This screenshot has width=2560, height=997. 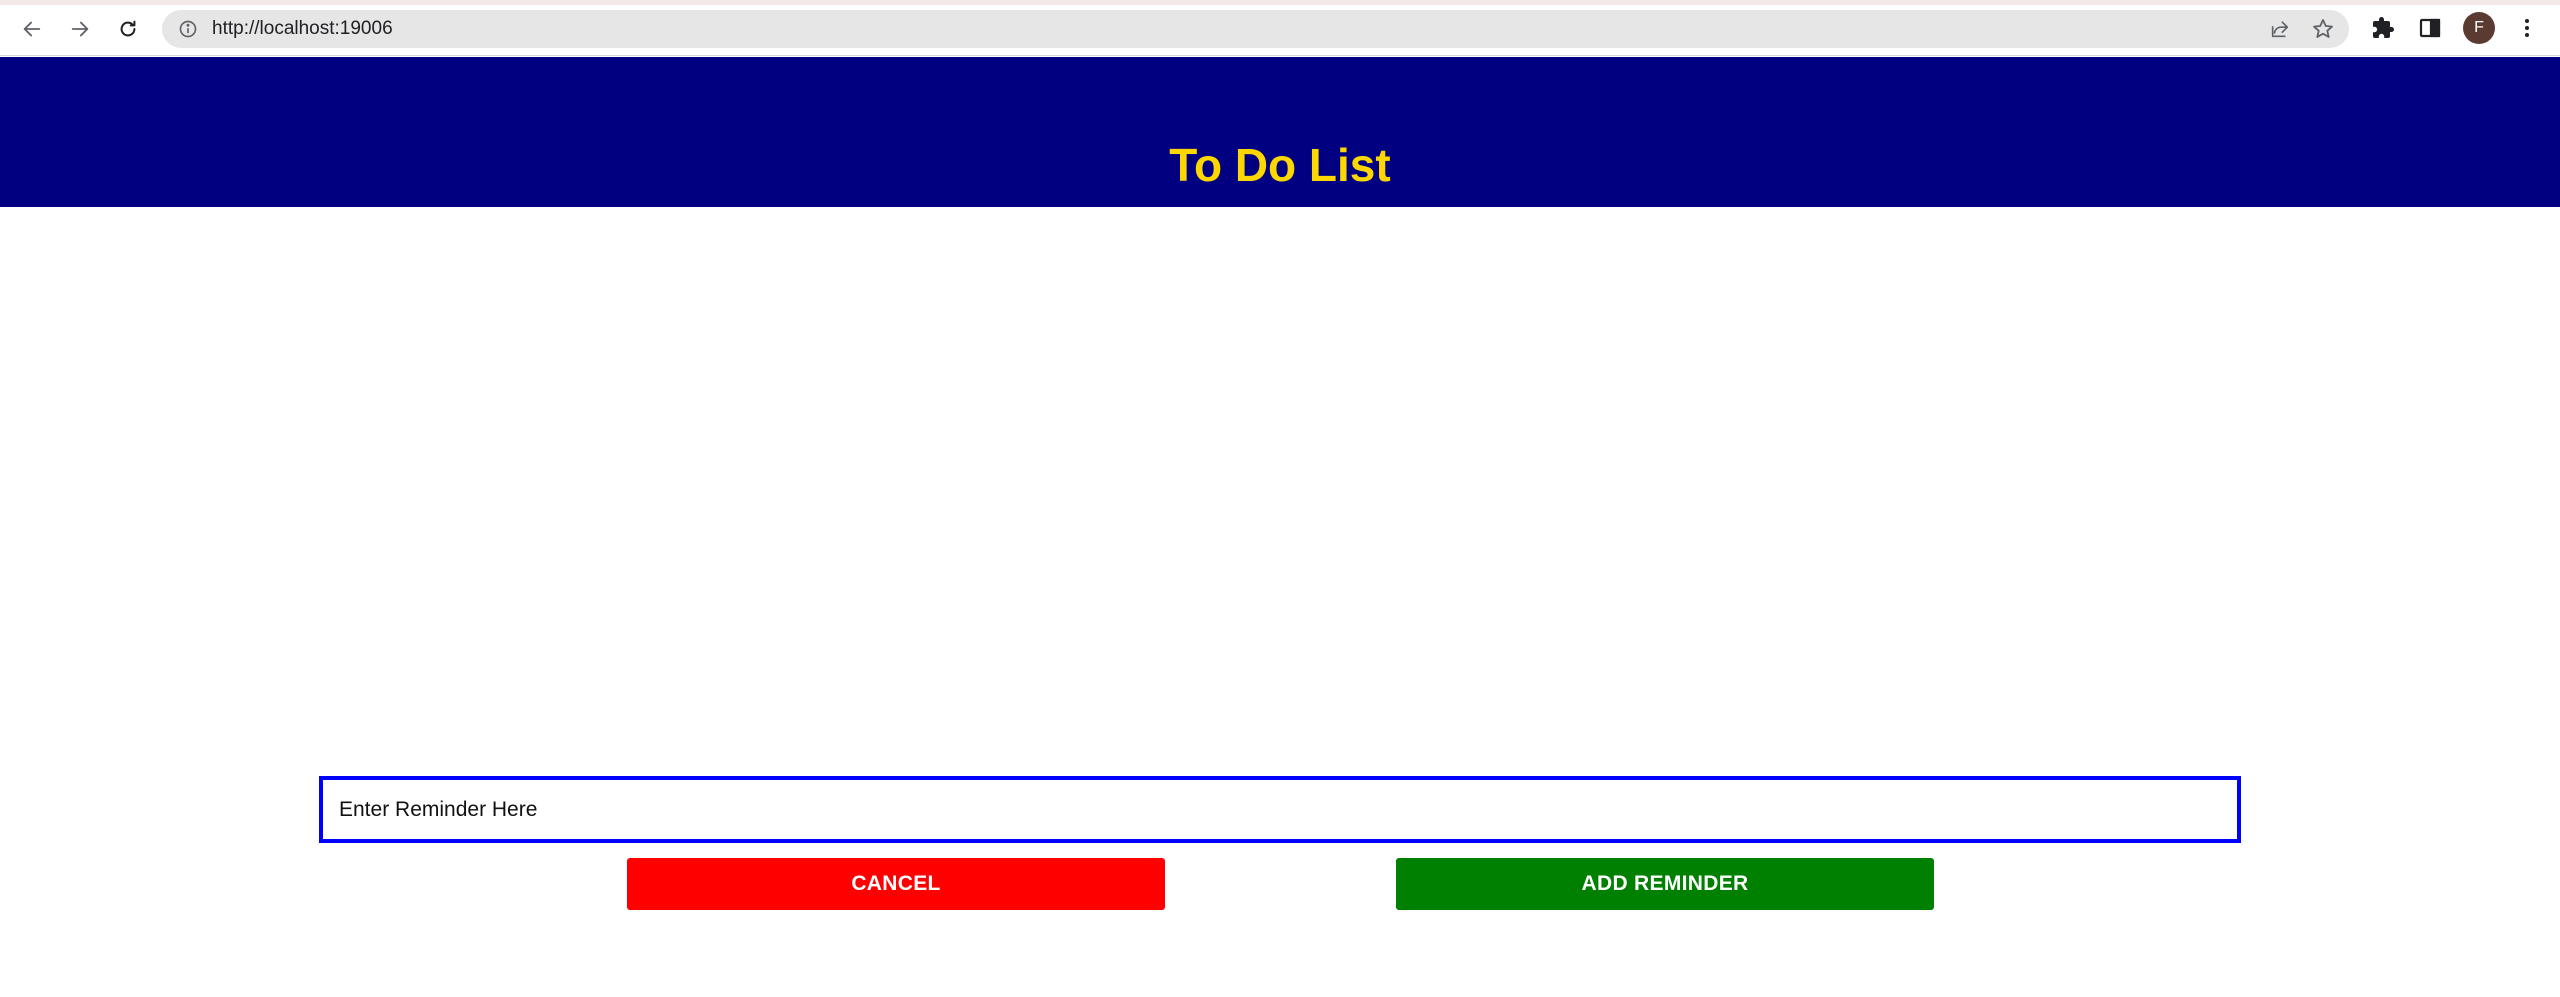 I want to click on browser-menu-button, so click(x=2527, y=28).